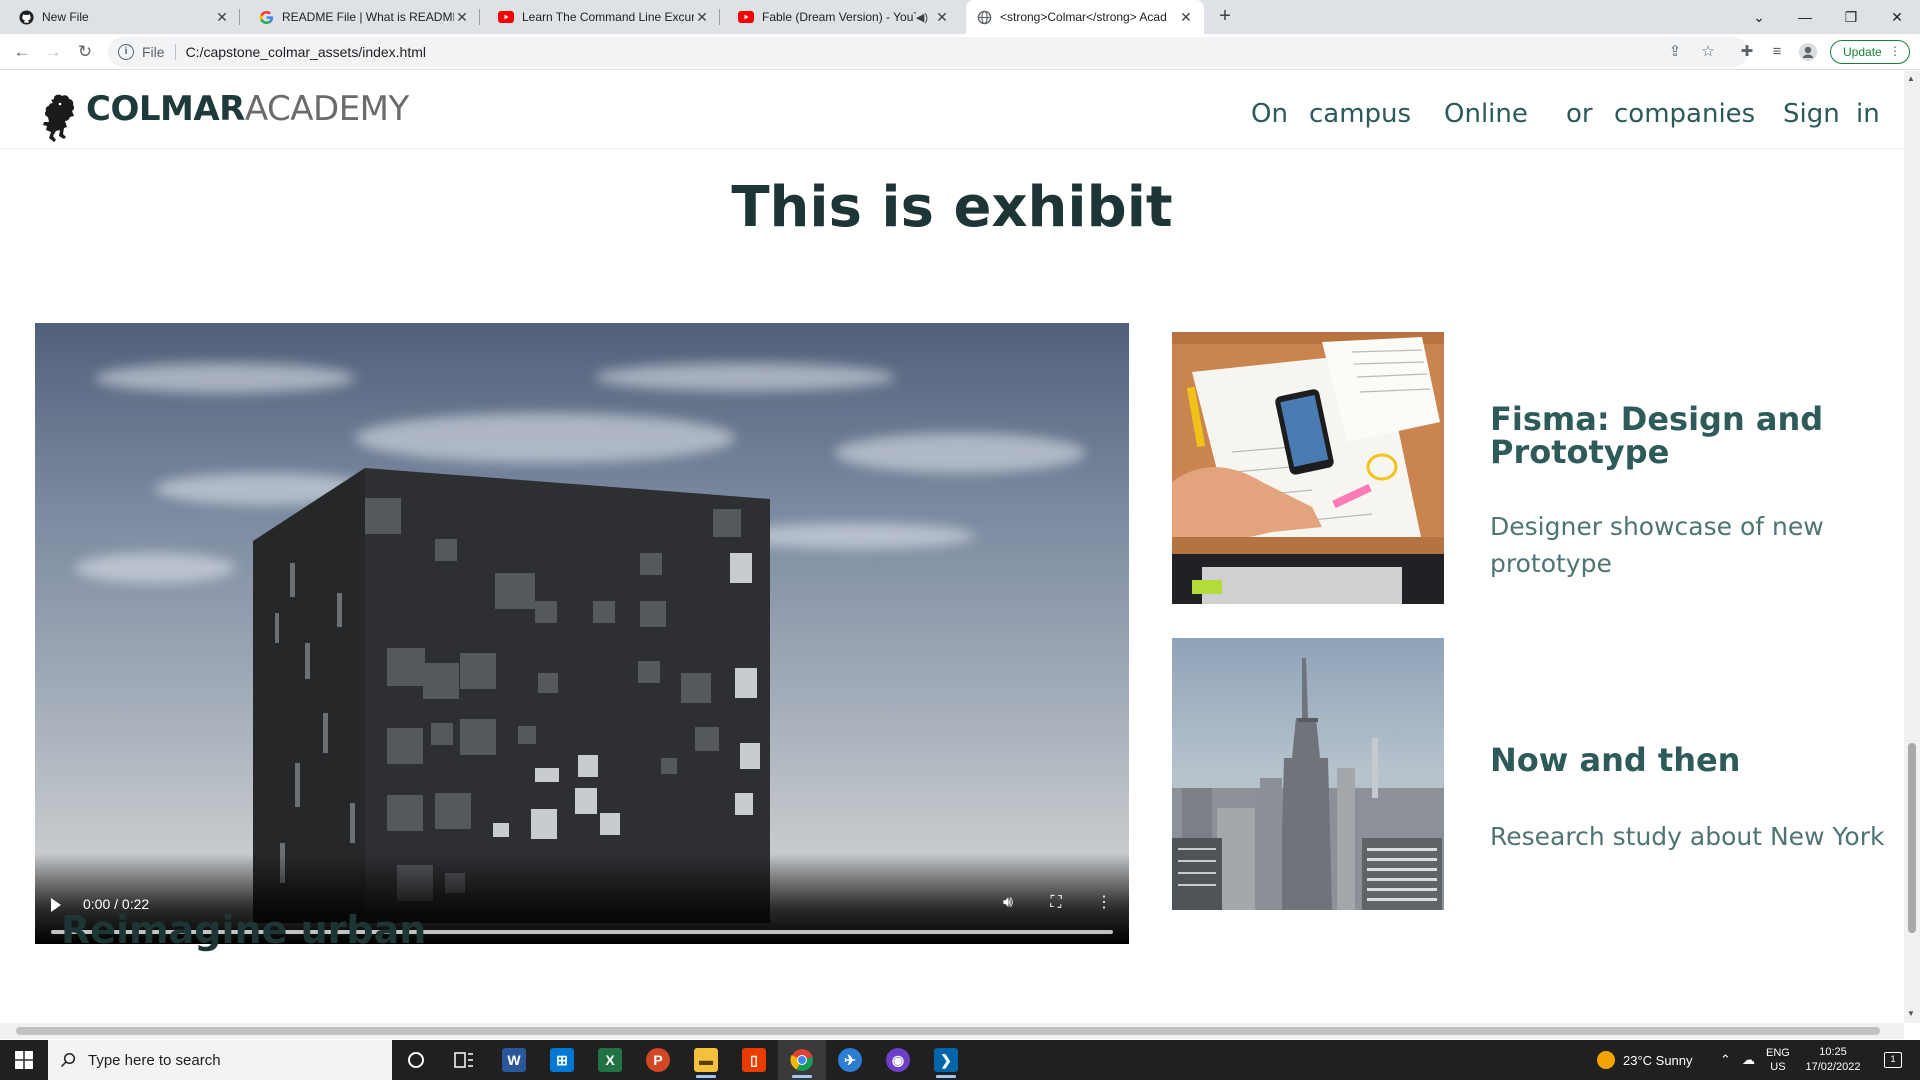  What do you see at coordinates (658, 1060) in the screenshot?
I see `powerpoint-icon: P` at bounding box center [658, 1060].